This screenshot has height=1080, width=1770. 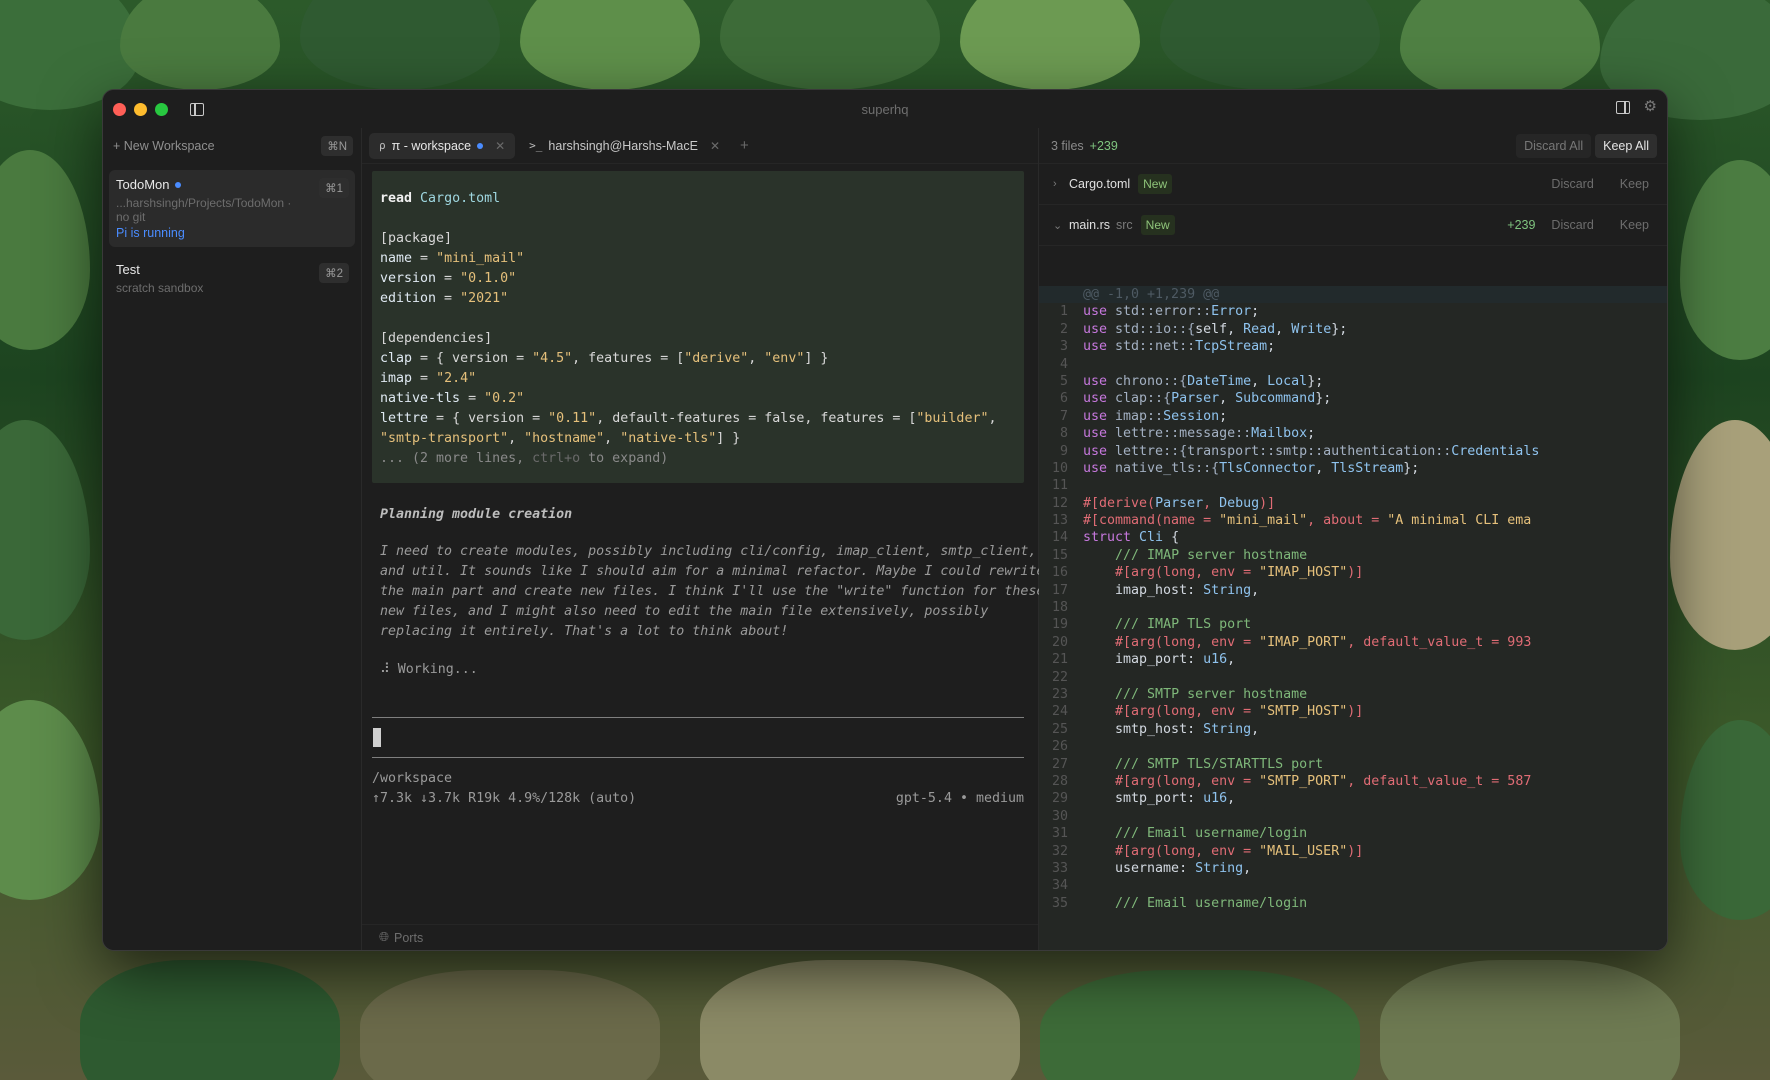 I want to click on code-line: 11, so click(x=1353, y=485).